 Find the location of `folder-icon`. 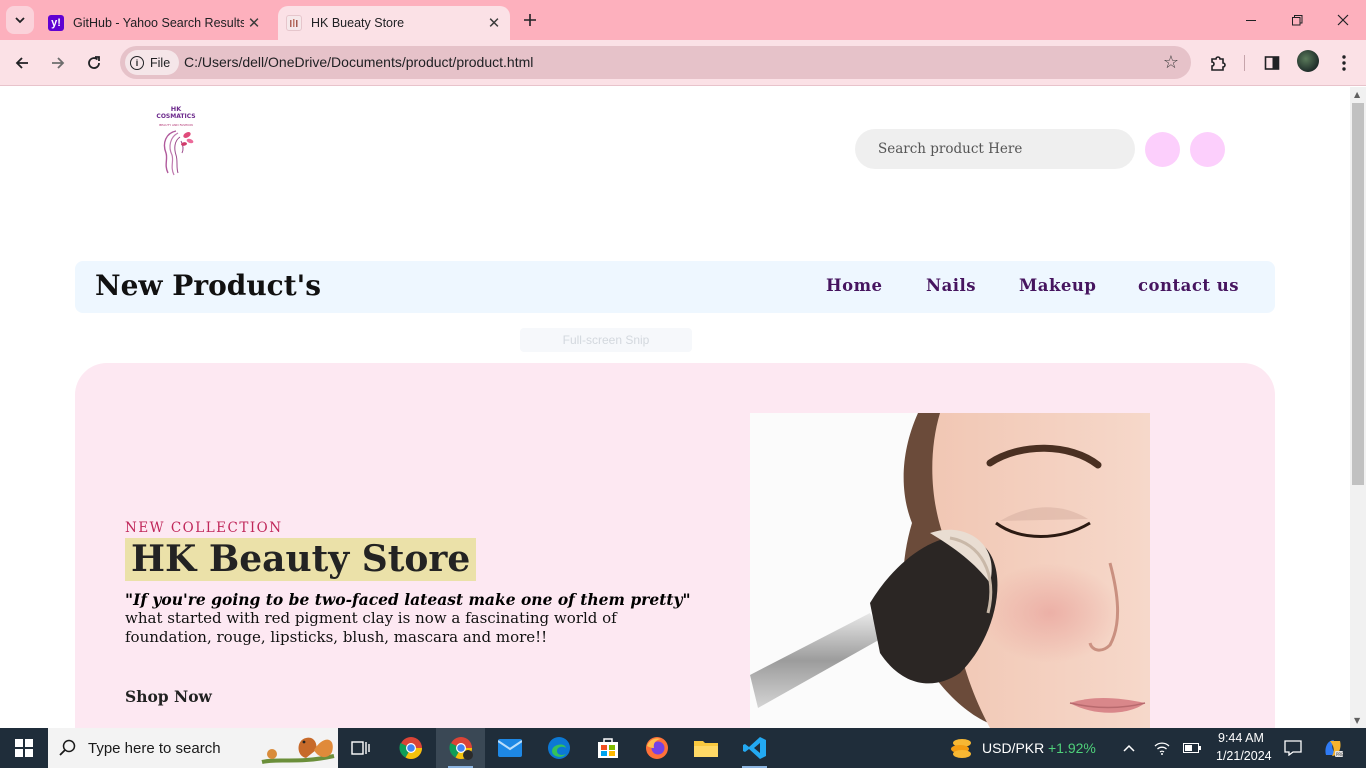

folder-icon is located at coordinates (705, 749).